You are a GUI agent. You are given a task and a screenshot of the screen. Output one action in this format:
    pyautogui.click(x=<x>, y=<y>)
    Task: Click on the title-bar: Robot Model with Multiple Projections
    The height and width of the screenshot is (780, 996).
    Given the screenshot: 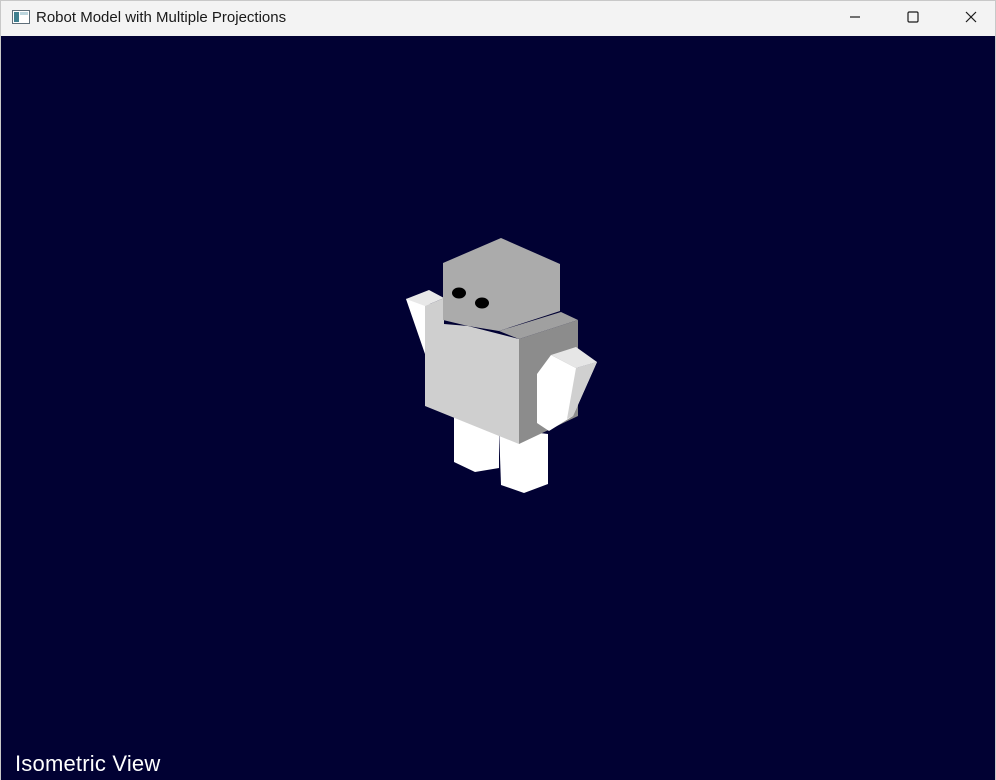 What is the action you would take?
    pyautogui.click(x=498, y=18)
    